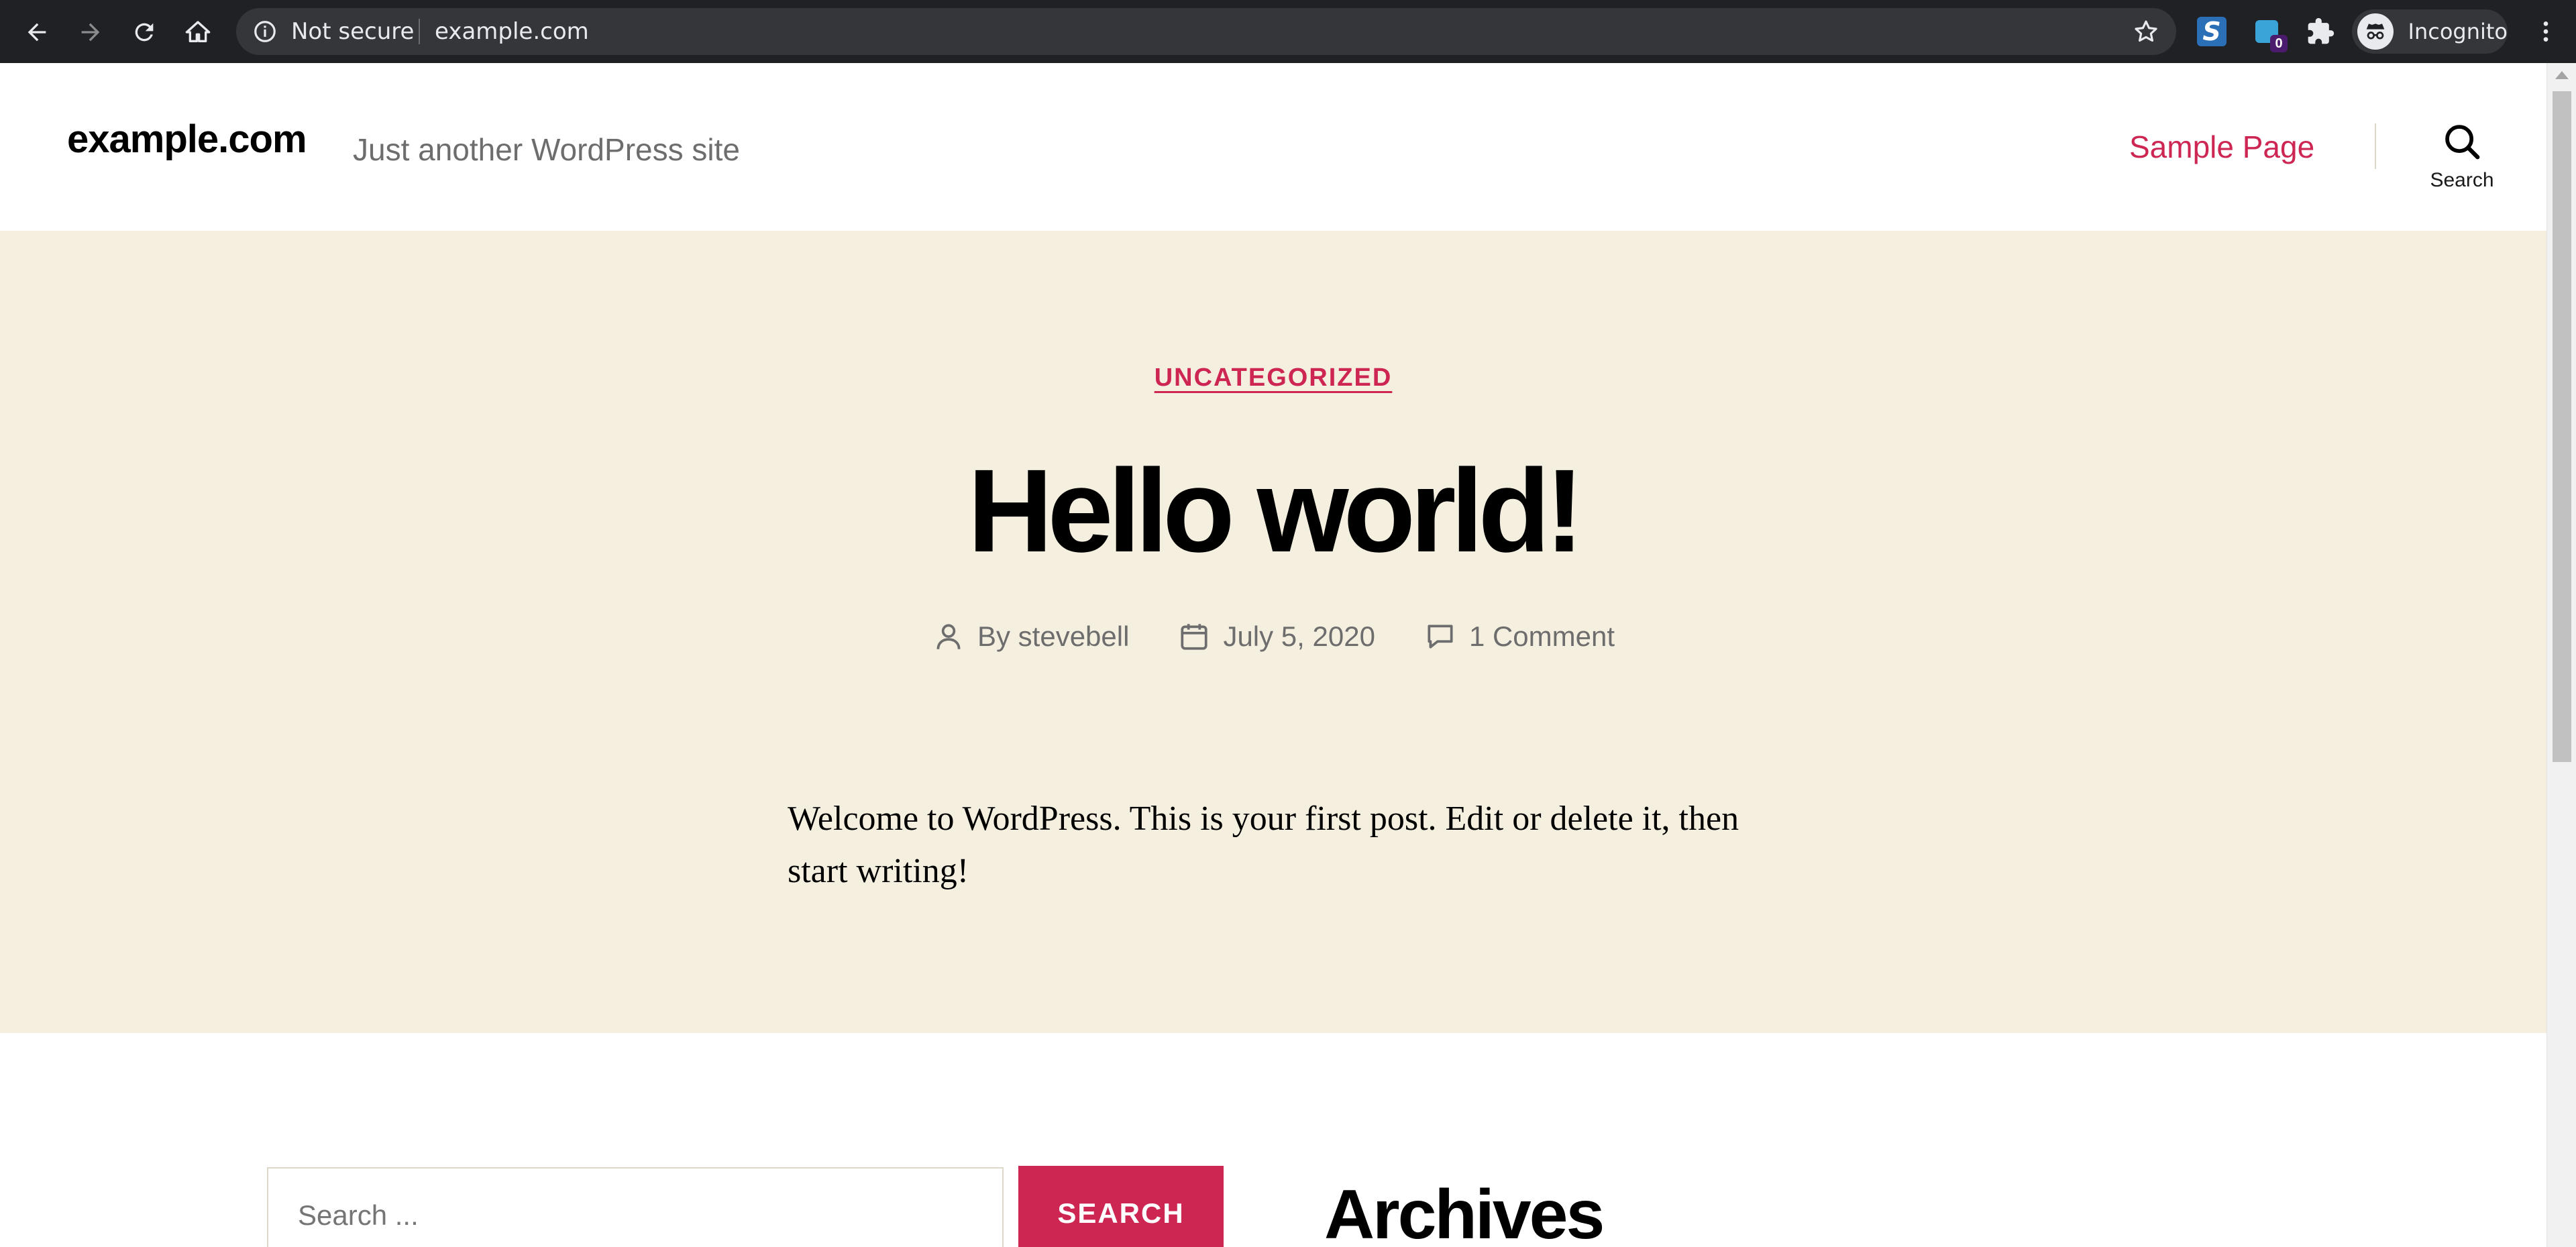 This screenshot has height=1247, width=2576. I want to click on search-input, so click(635, 1208).